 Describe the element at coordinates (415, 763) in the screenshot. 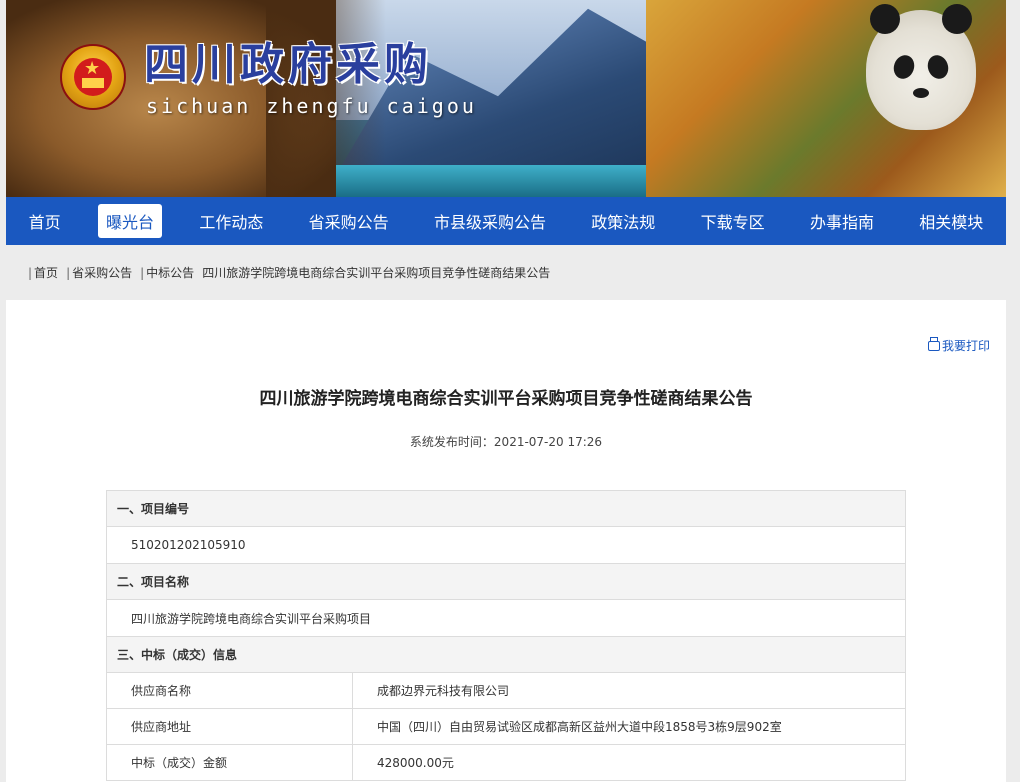

I see `award-amount-value: 428000.00元` at that location.